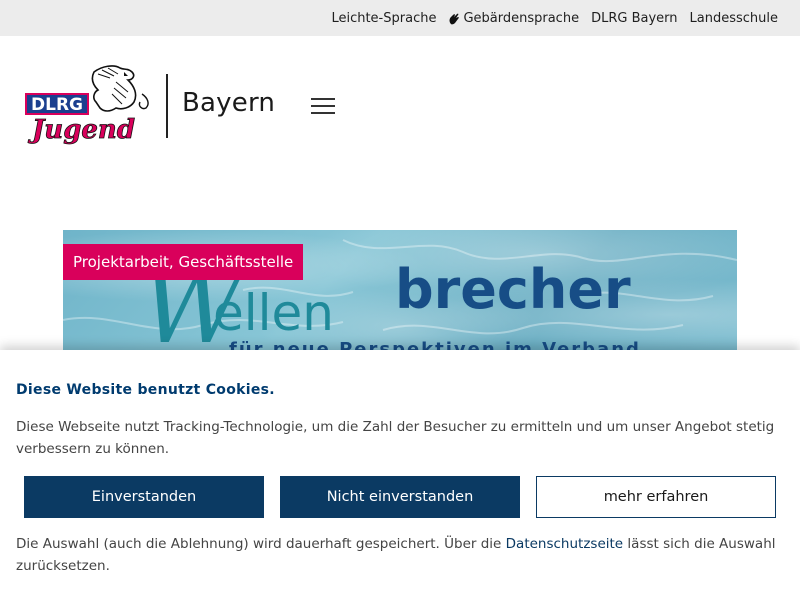 Image resolution: width=800 pixels, height=600 pixels. What do you see at coordinates (144, 497) in the screenshot?
I see `accept-cookies-button: Einverstanden` at bounding box center [144, 497].